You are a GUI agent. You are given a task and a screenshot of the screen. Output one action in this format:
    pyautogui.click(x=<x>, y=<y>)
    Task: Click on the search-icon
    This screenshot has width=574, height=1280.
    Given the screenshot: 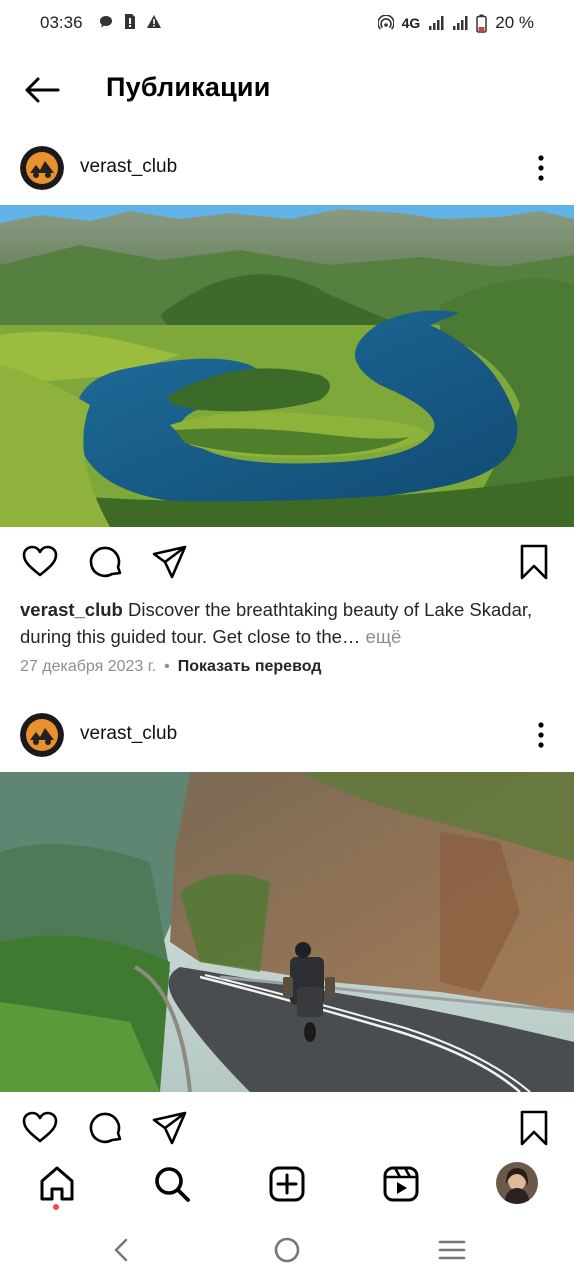 What is the action you would take?
    pyautogui.click(x=172, y=1184)
    